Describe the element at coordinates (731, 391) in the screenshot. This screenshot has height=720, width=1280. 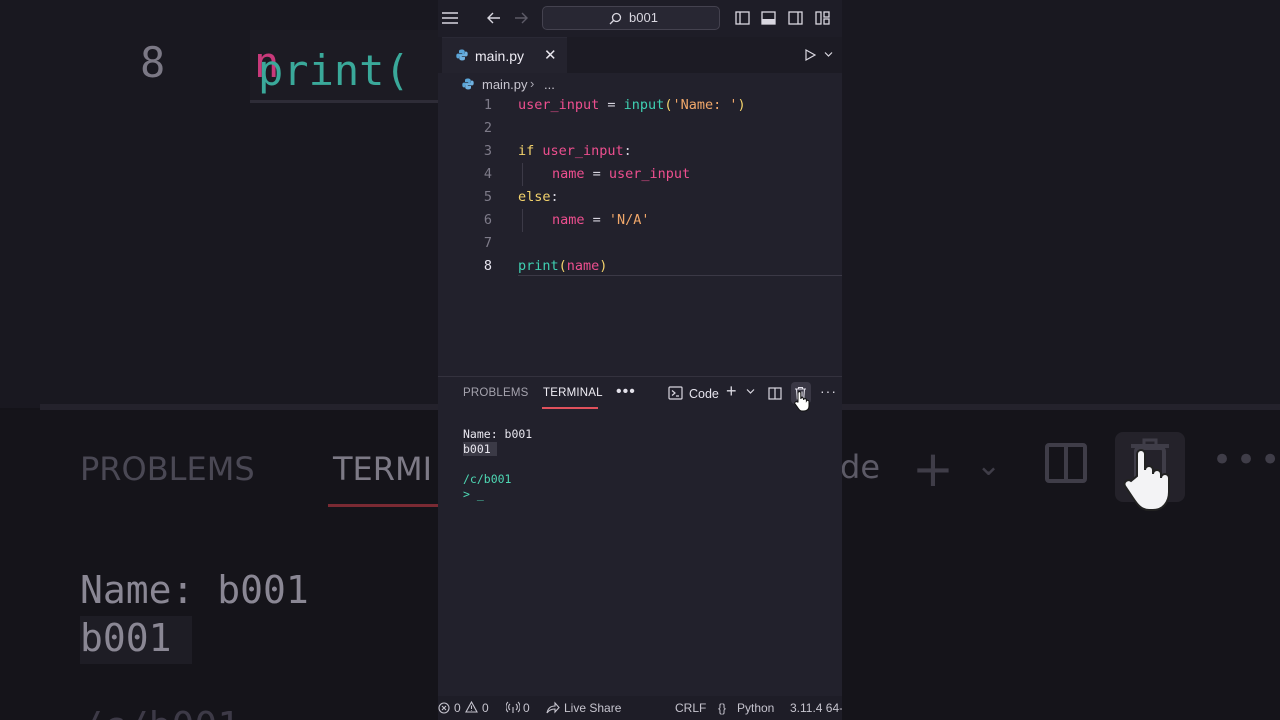
I see `new-terminal-plus-icon: +` at that location.